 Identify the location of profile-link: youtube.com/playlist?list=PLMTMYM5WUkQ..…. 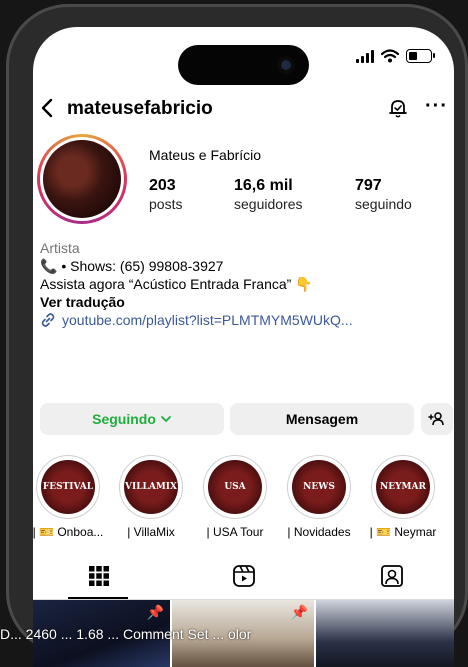
(240, 320).